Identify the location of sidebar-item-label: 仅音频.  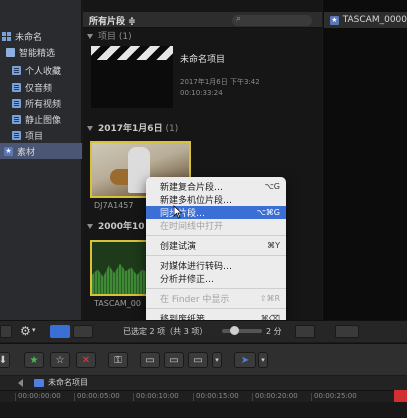
(39, 88).